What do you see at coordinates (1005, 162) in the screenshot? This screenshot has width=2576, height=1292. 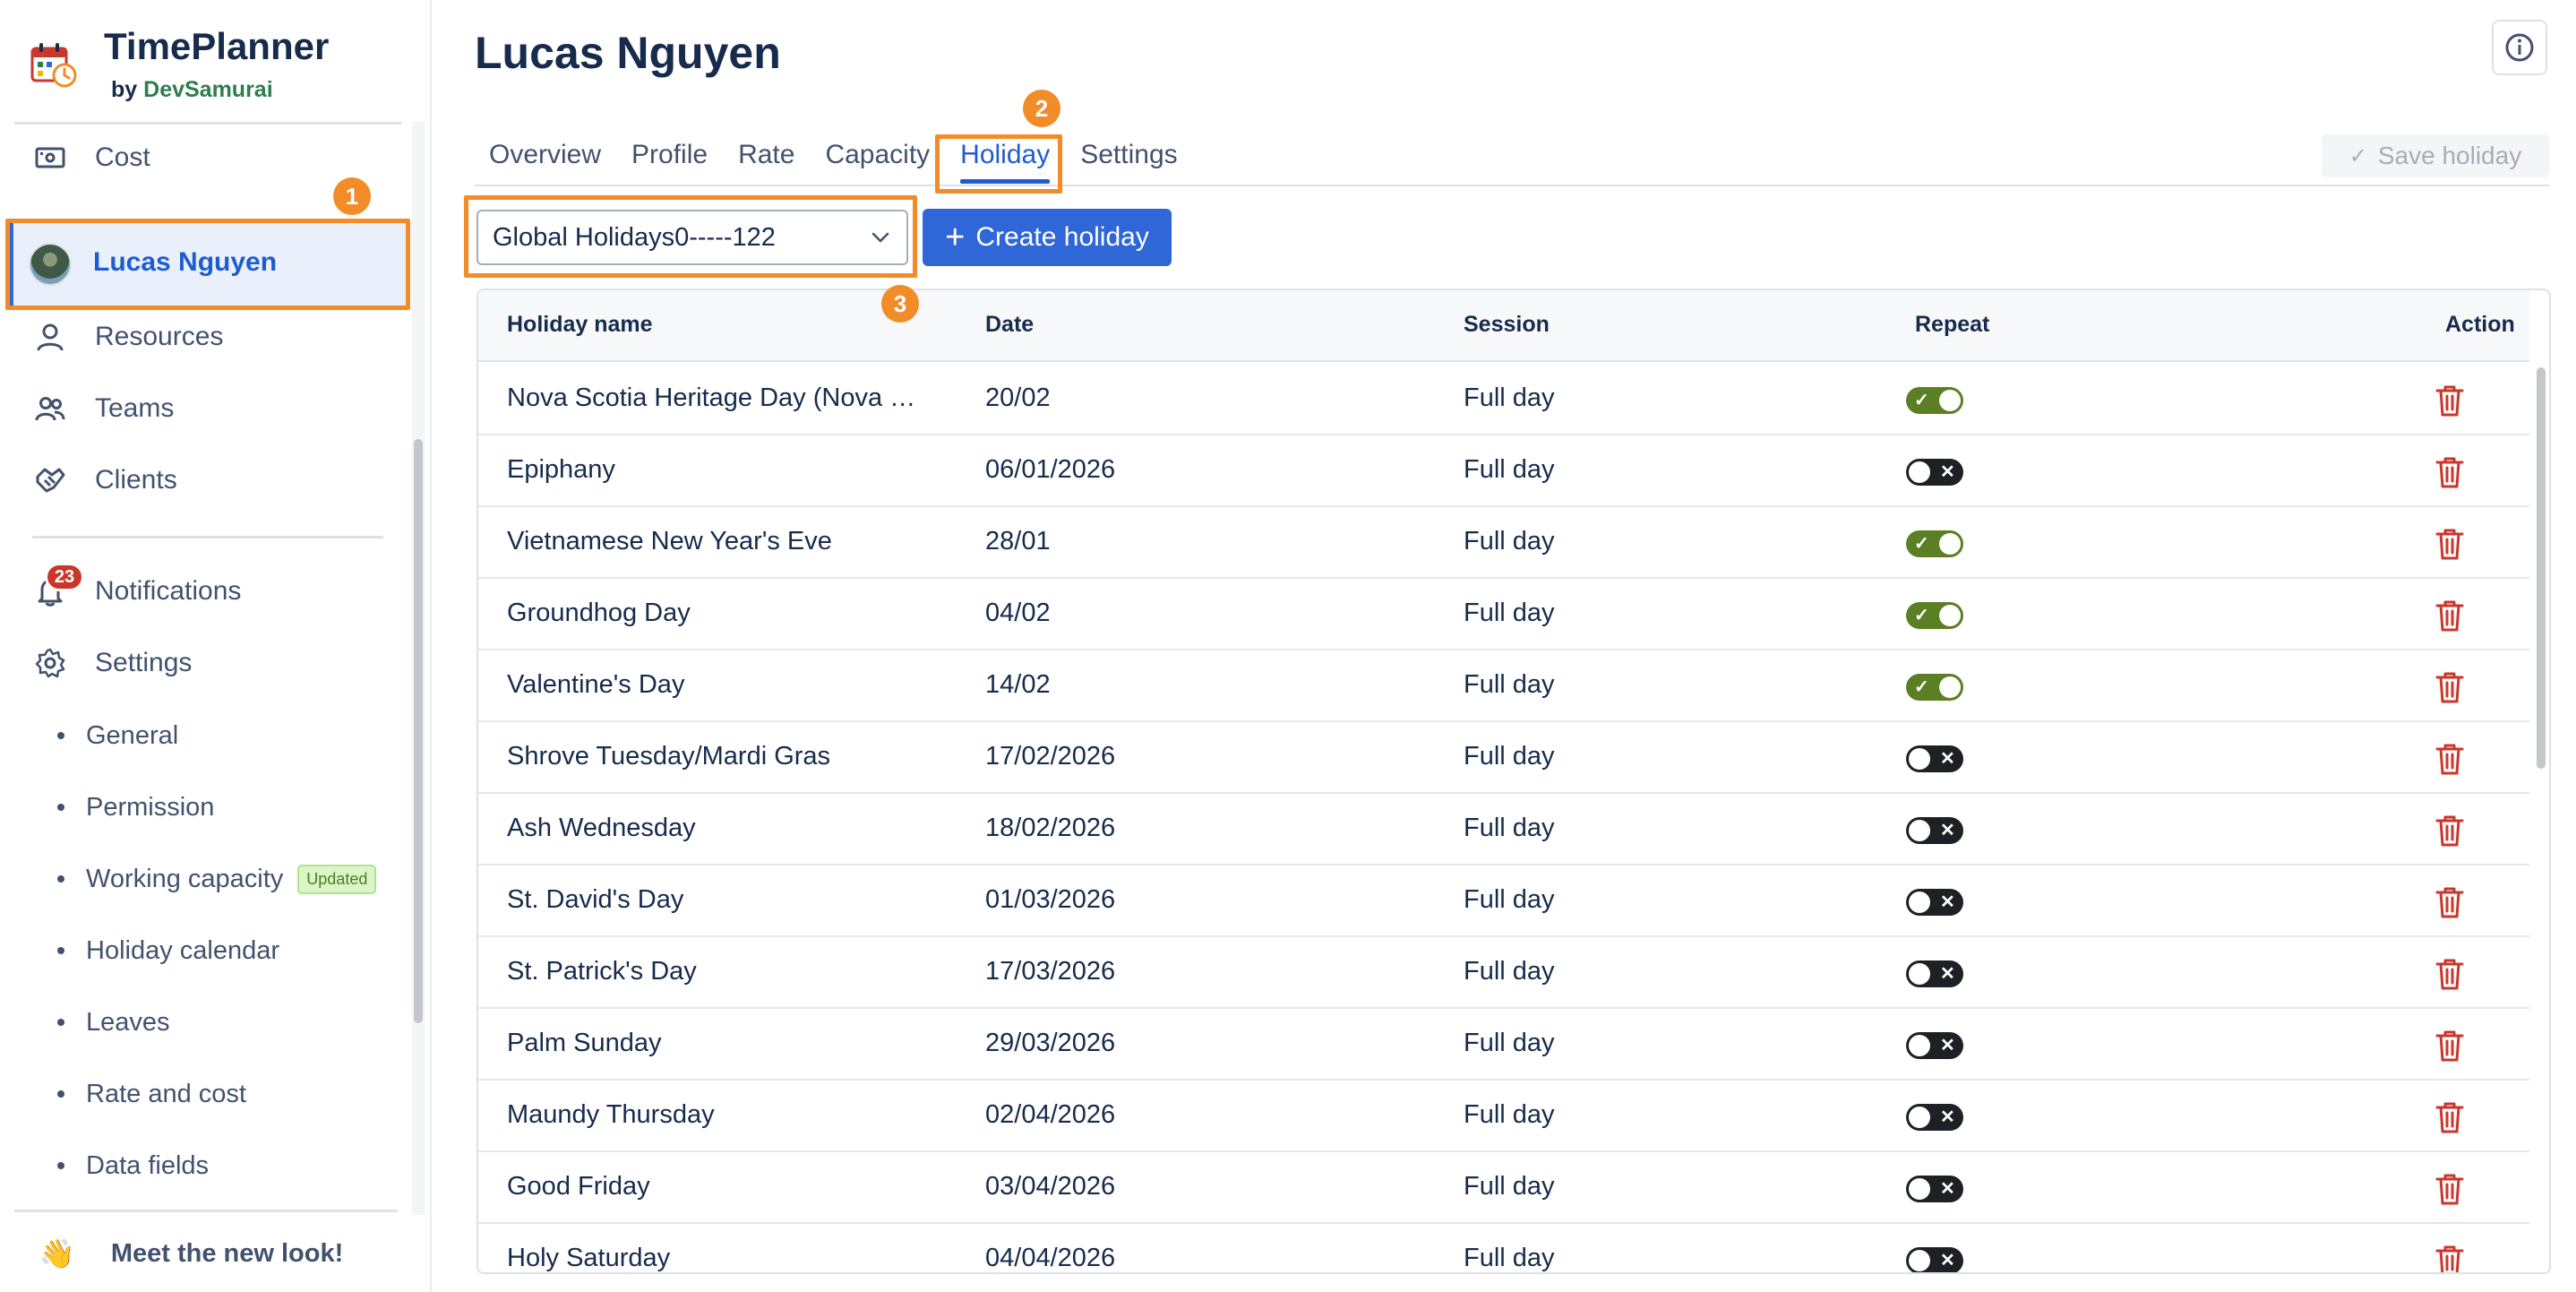 I see `tab-holiday: Holiday` at bounding box center [1005, 162].